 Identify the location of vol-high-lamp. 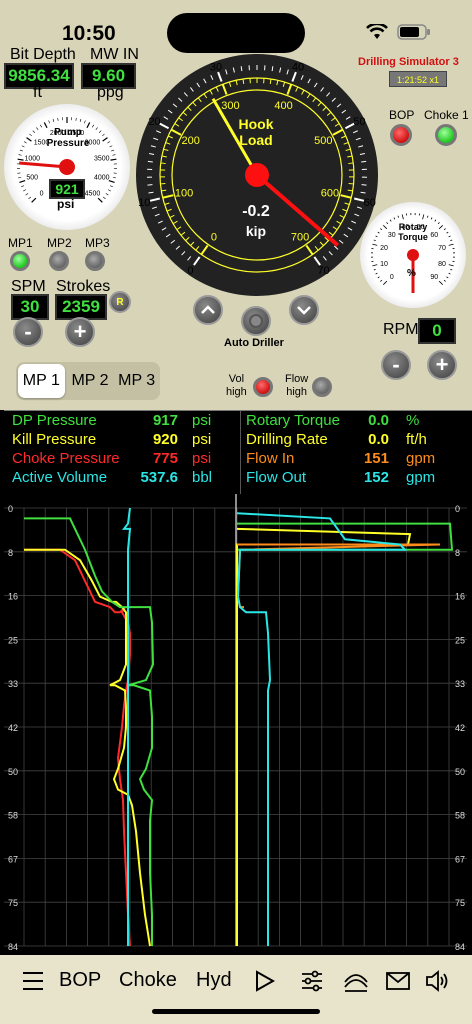
(263, 387).